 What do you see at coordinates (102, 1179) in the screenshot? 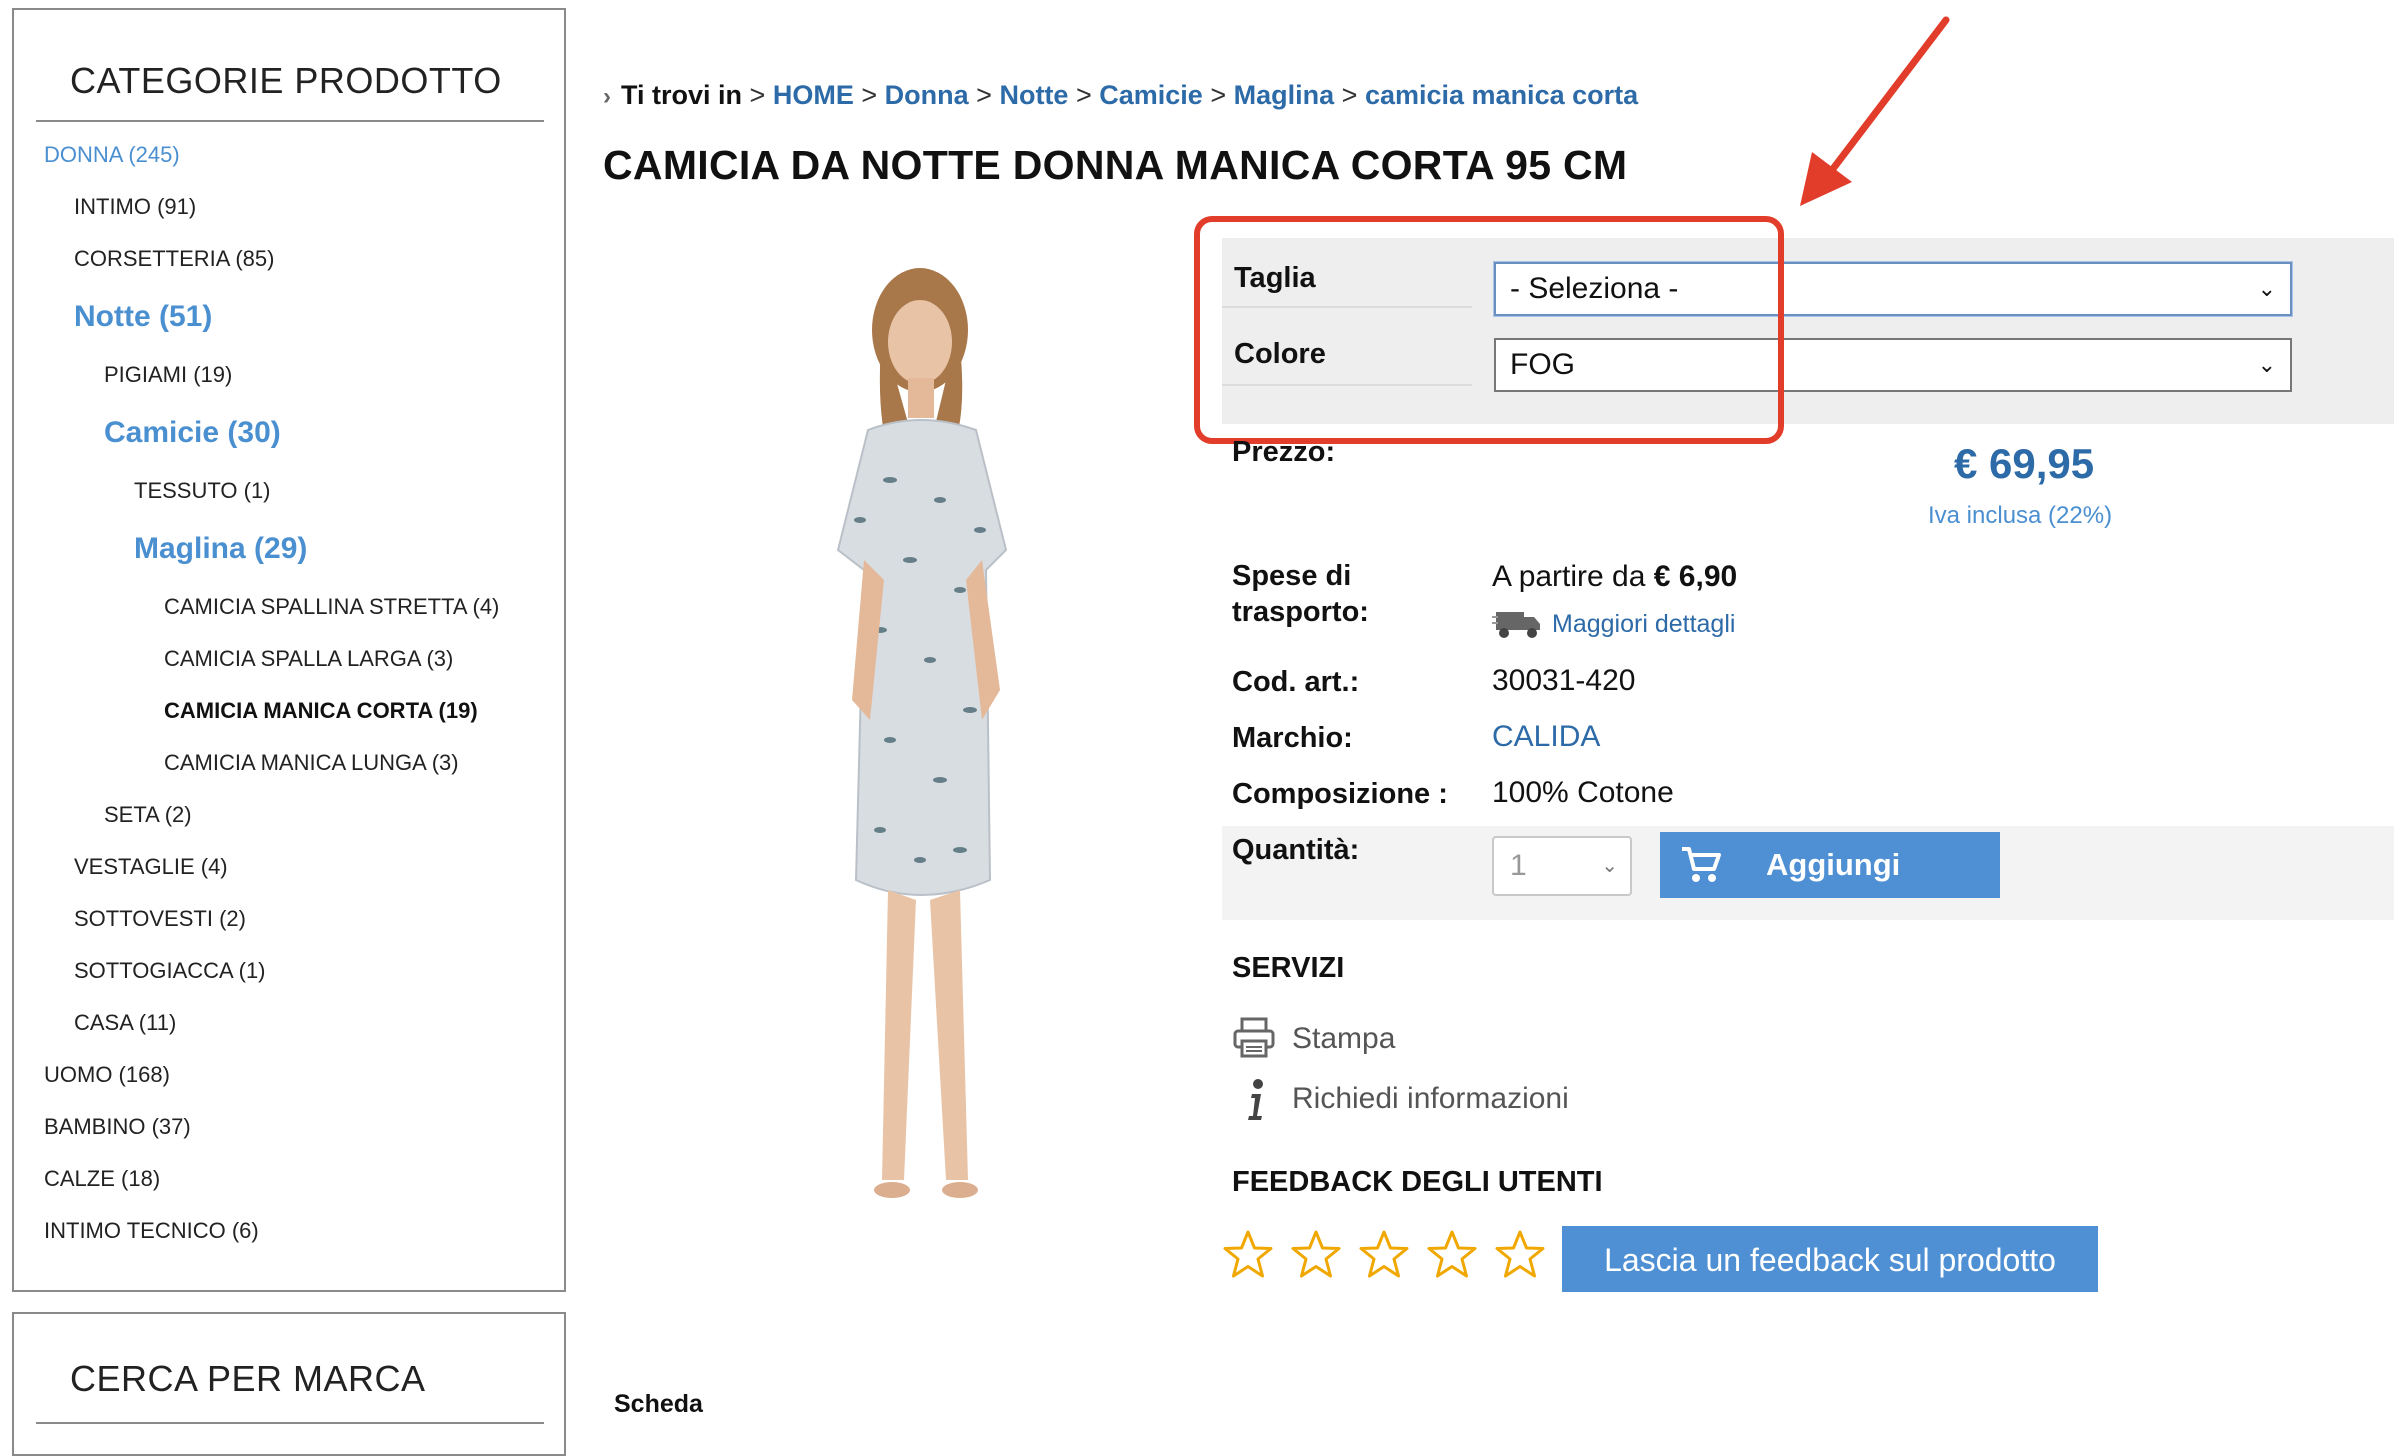
I see `category-calze: CALZE (18)` at bounding box center [102, 1179].